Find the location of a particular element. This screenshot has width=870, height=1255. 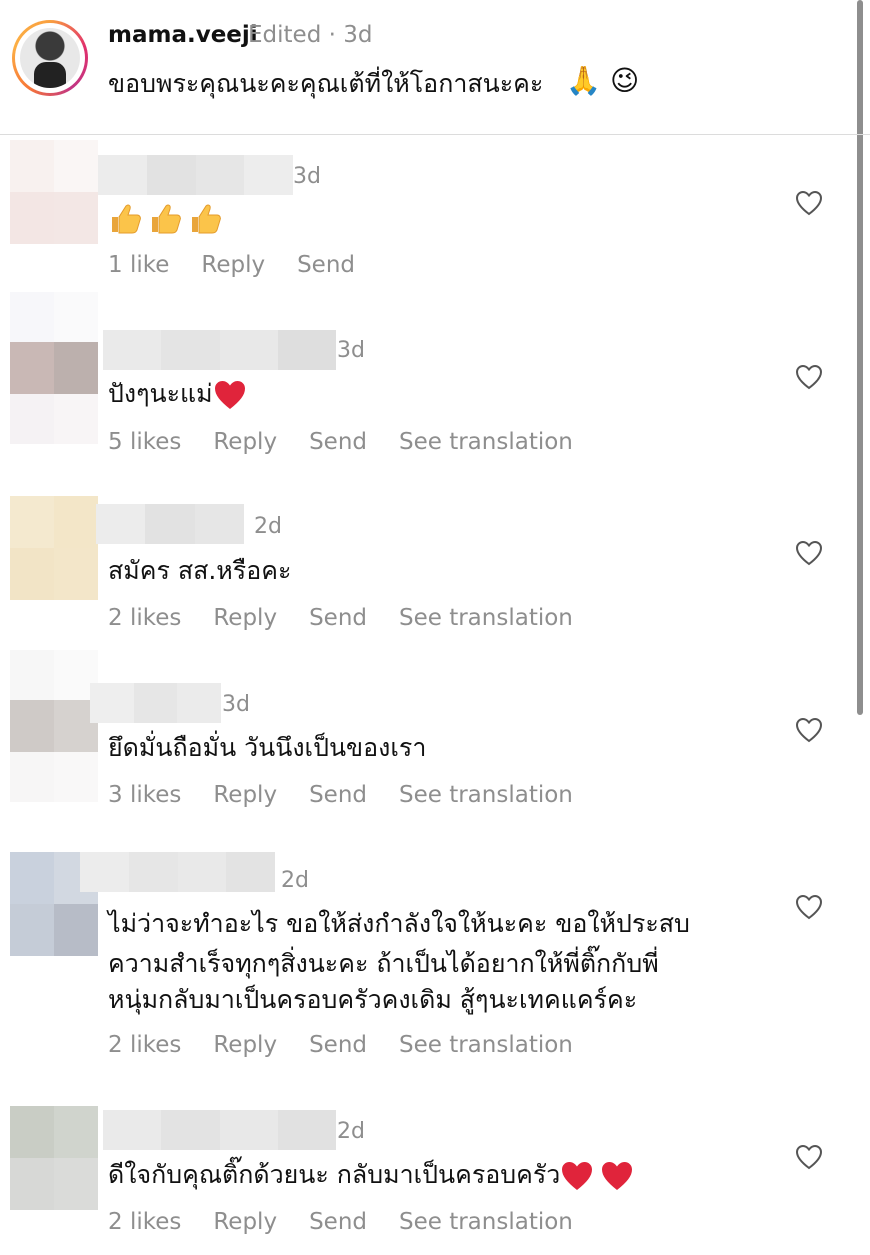

comment-actions: 3 likes Reply Send See translation is located at coordinates (356, 795).